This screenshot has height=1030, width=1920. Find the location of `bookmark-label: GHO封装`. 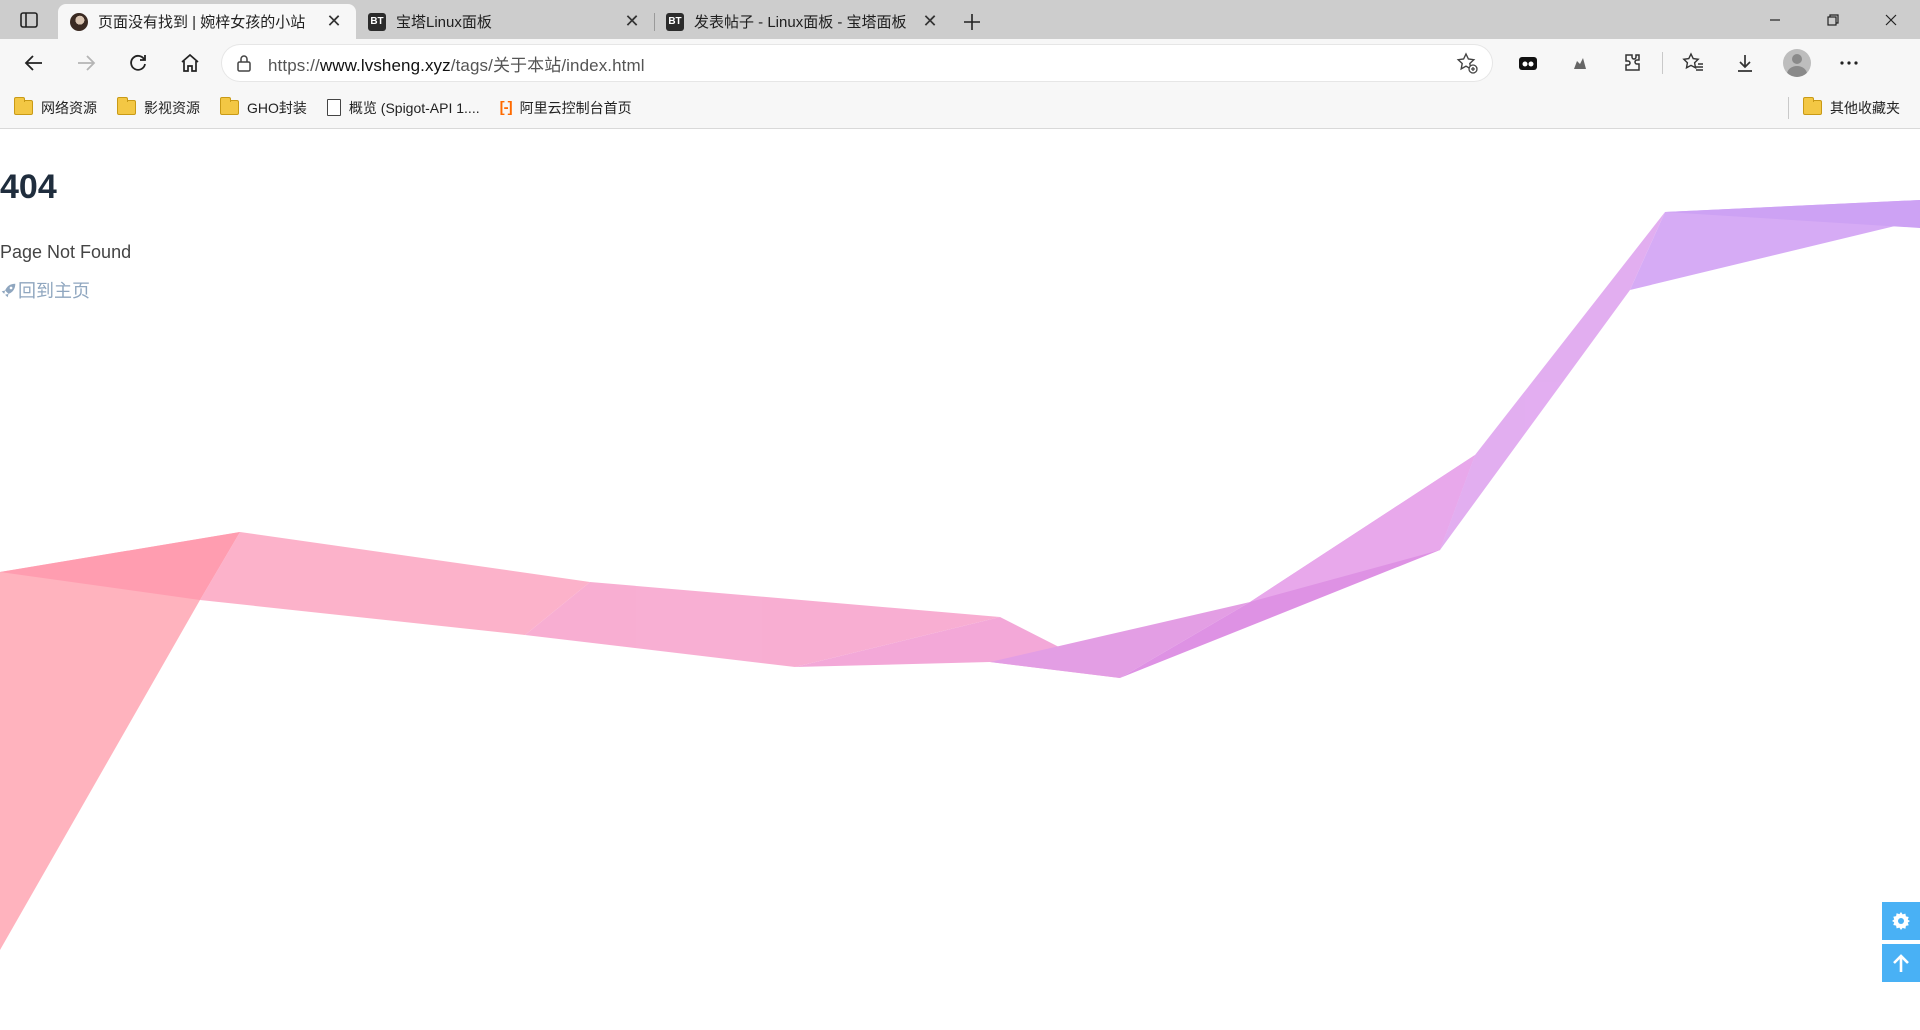

bookmark-label: GHO封装 is located at coordinates (277, 107).